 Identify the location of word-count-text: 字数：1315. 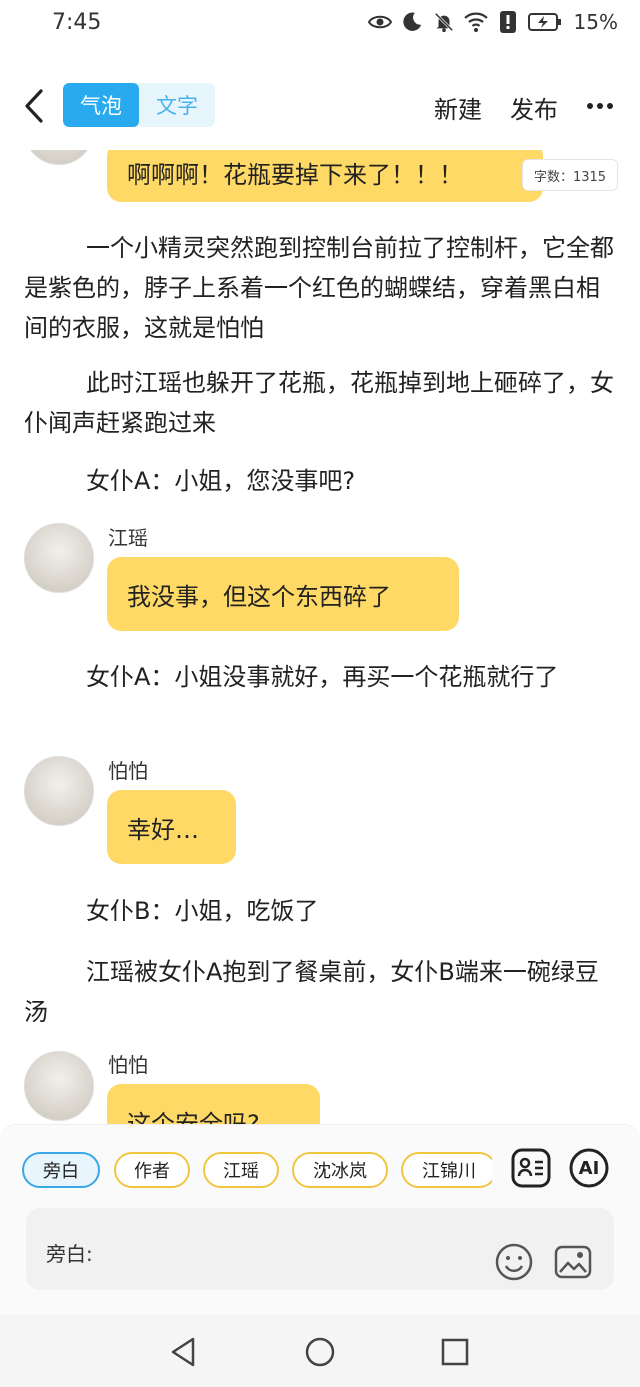
(570, 177).